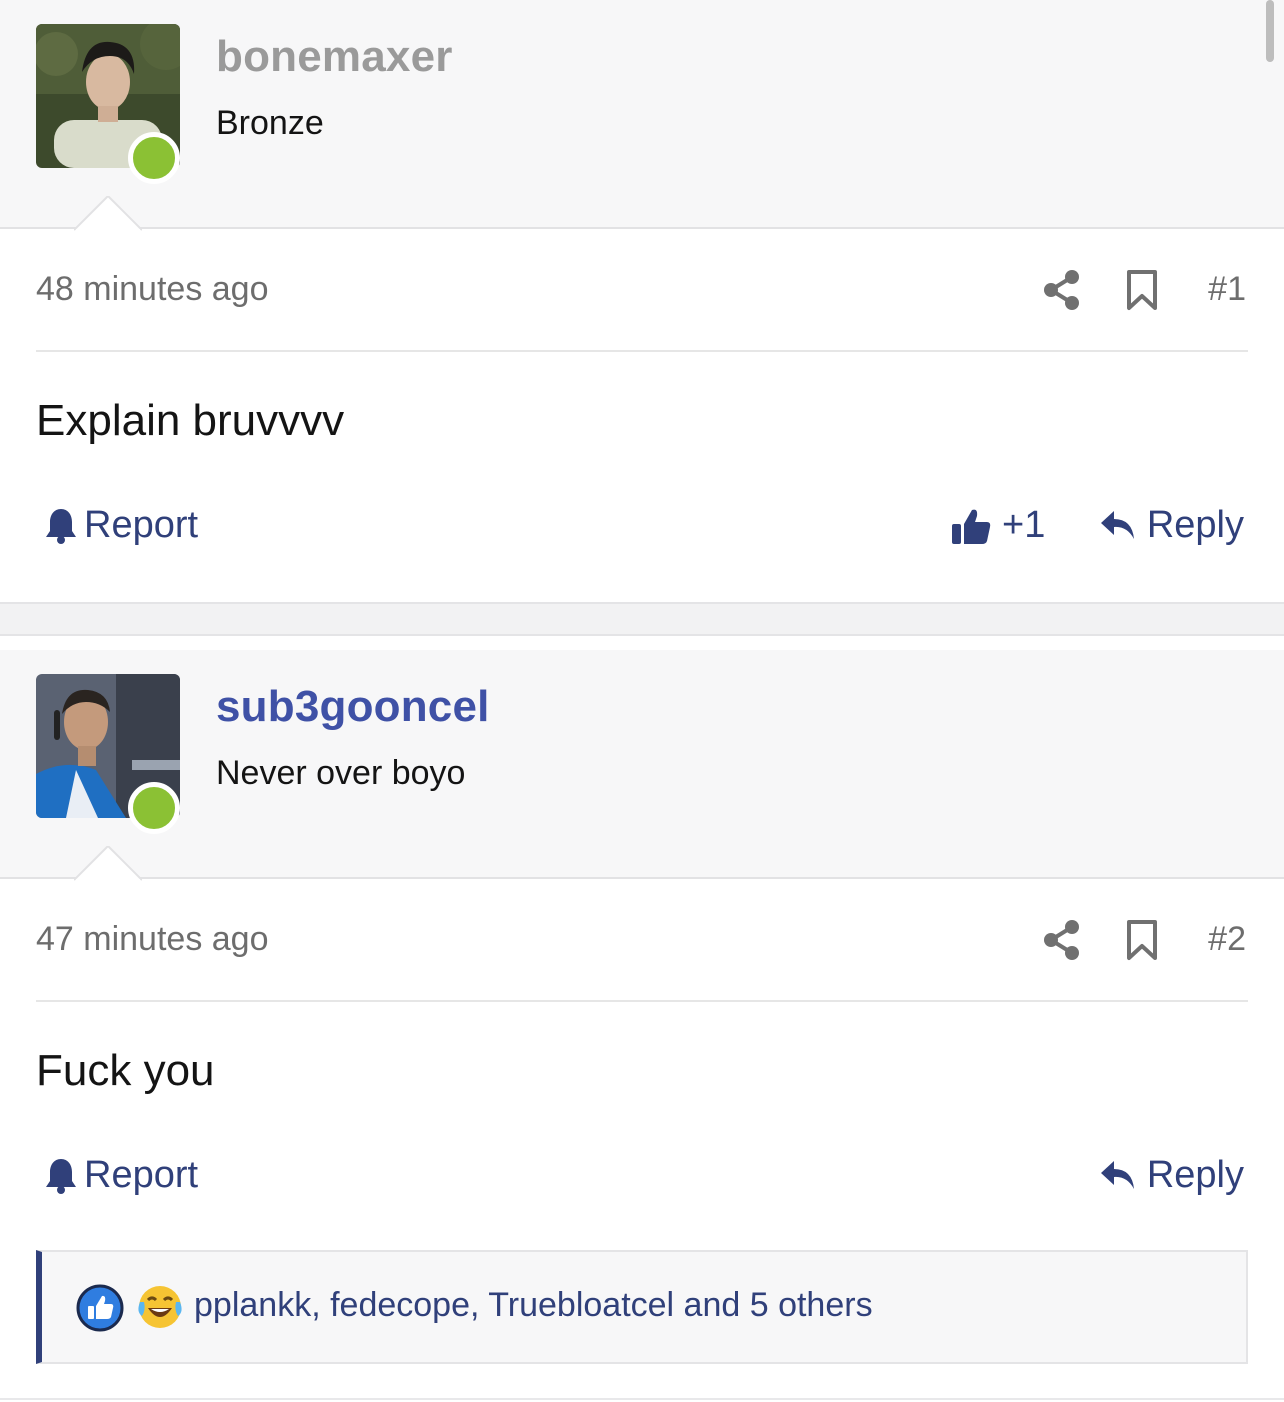 This screenshot has width=1284, height=1402. Describe the element at coordinates (997, 525) in the screenshot. I see `like-button: +1` at that location.